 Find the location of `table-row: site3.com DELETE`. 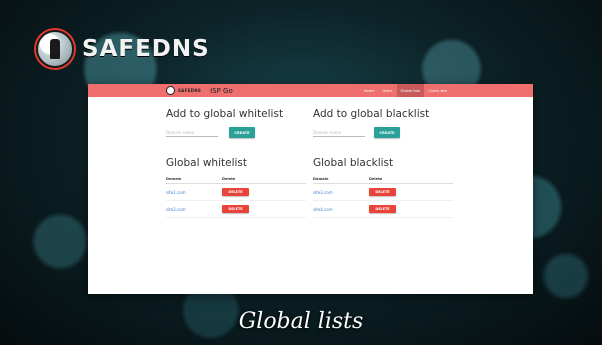

table-row: site3.com DELETE is located at coordinates (383, 192).